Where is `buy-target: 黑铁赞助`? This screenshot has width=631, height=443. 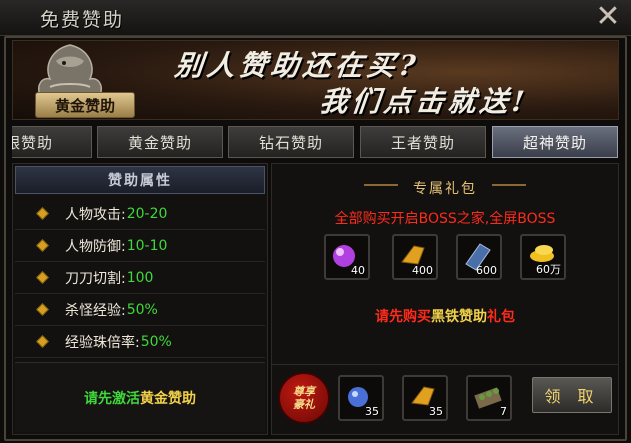
buy-target: 黑铁赞助 is located at coordinates (459, 317).